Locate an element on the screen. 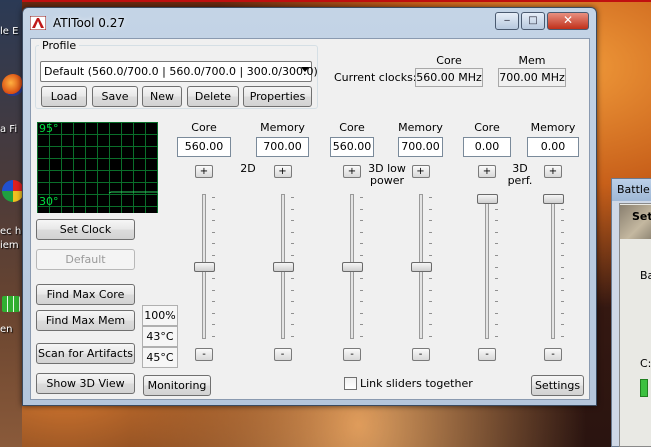 The height and width of the screenshot is (447, 651). desktop-label: le E is located at coordinates (9, 31).